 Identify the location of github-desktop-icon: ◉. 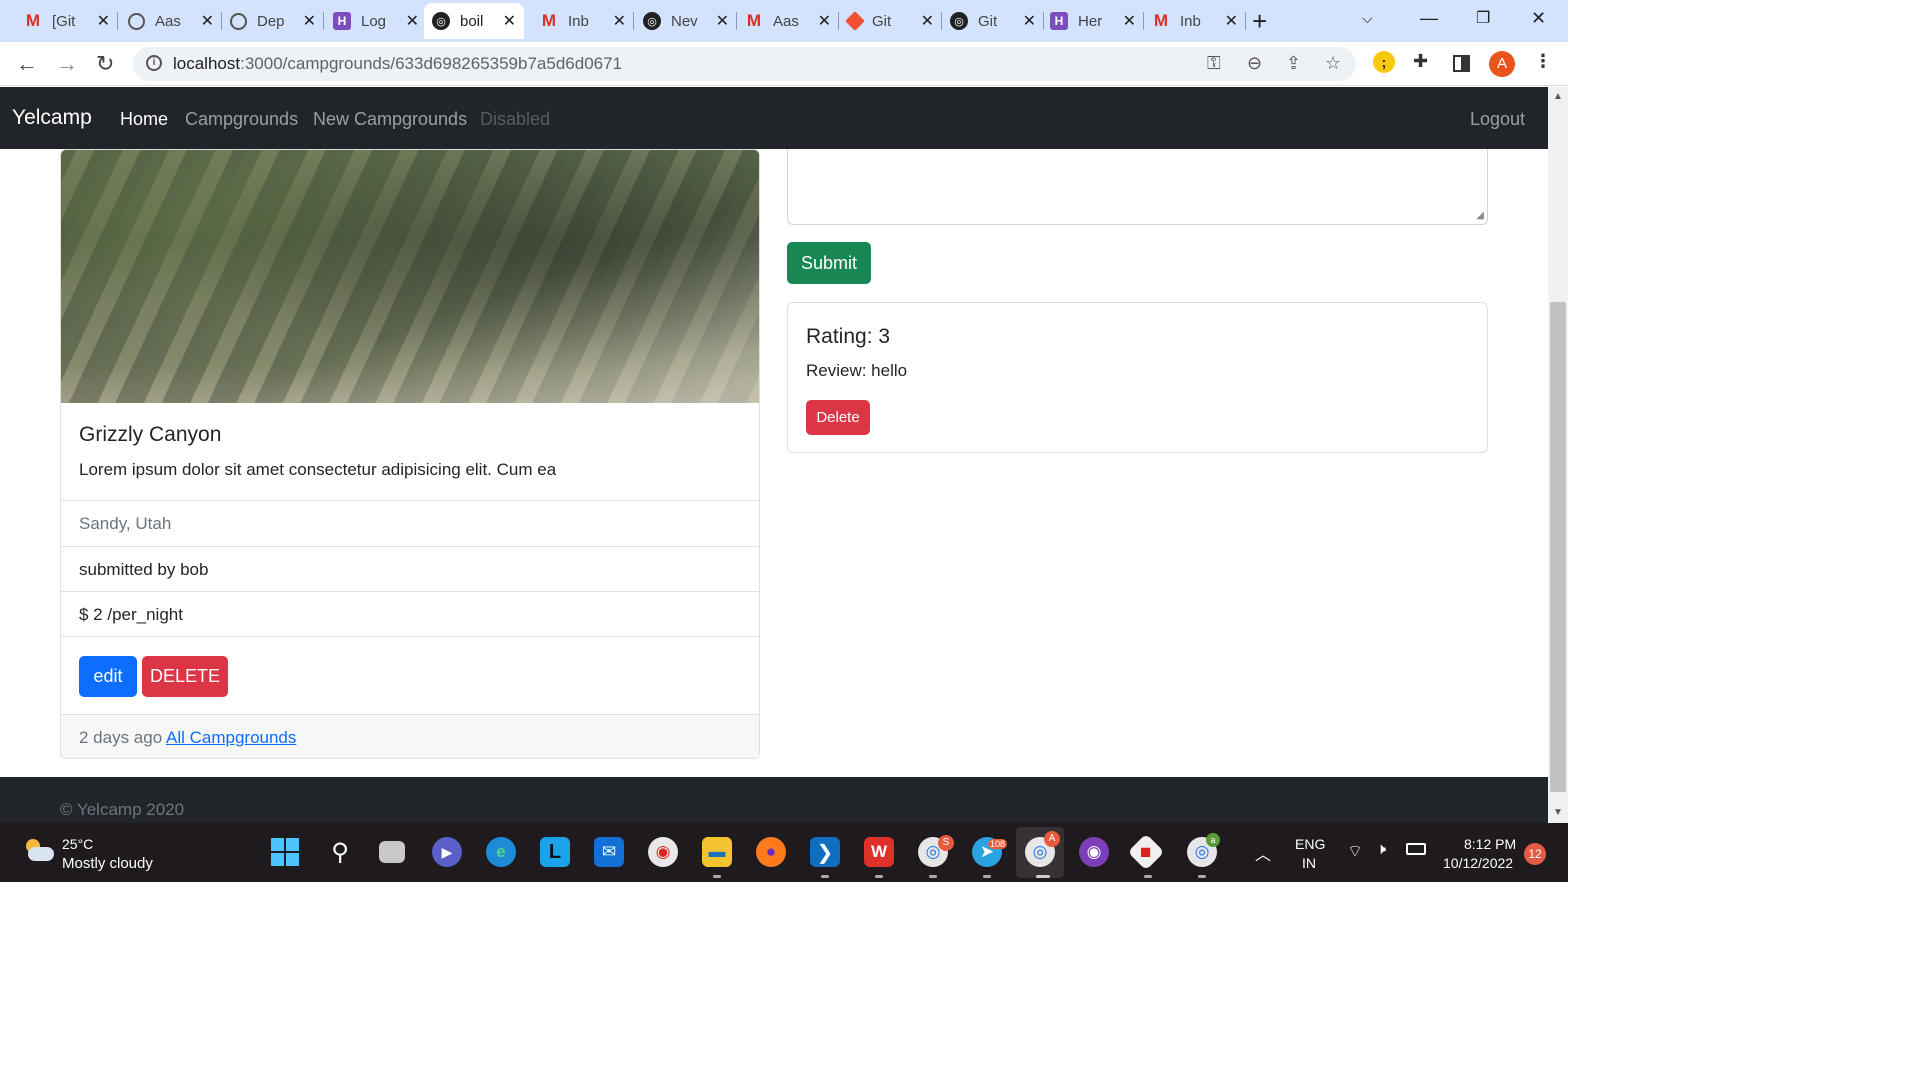
(1094, 852).